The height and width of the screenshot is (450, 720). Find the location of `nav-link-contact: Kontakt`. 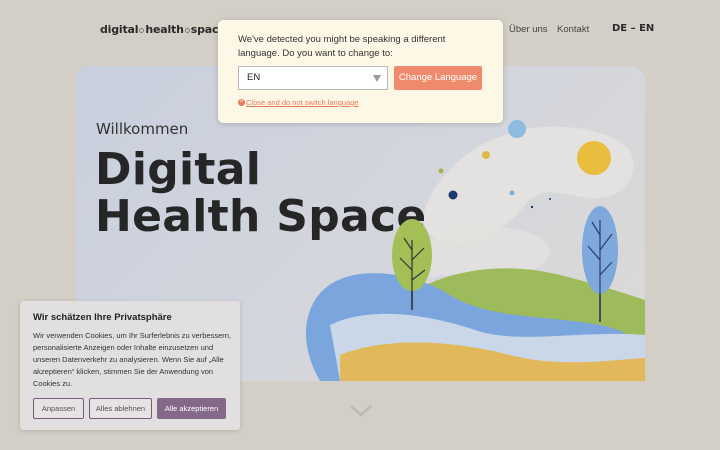

nav-link-contact: Kontakt is located at coordinates (573, 29).